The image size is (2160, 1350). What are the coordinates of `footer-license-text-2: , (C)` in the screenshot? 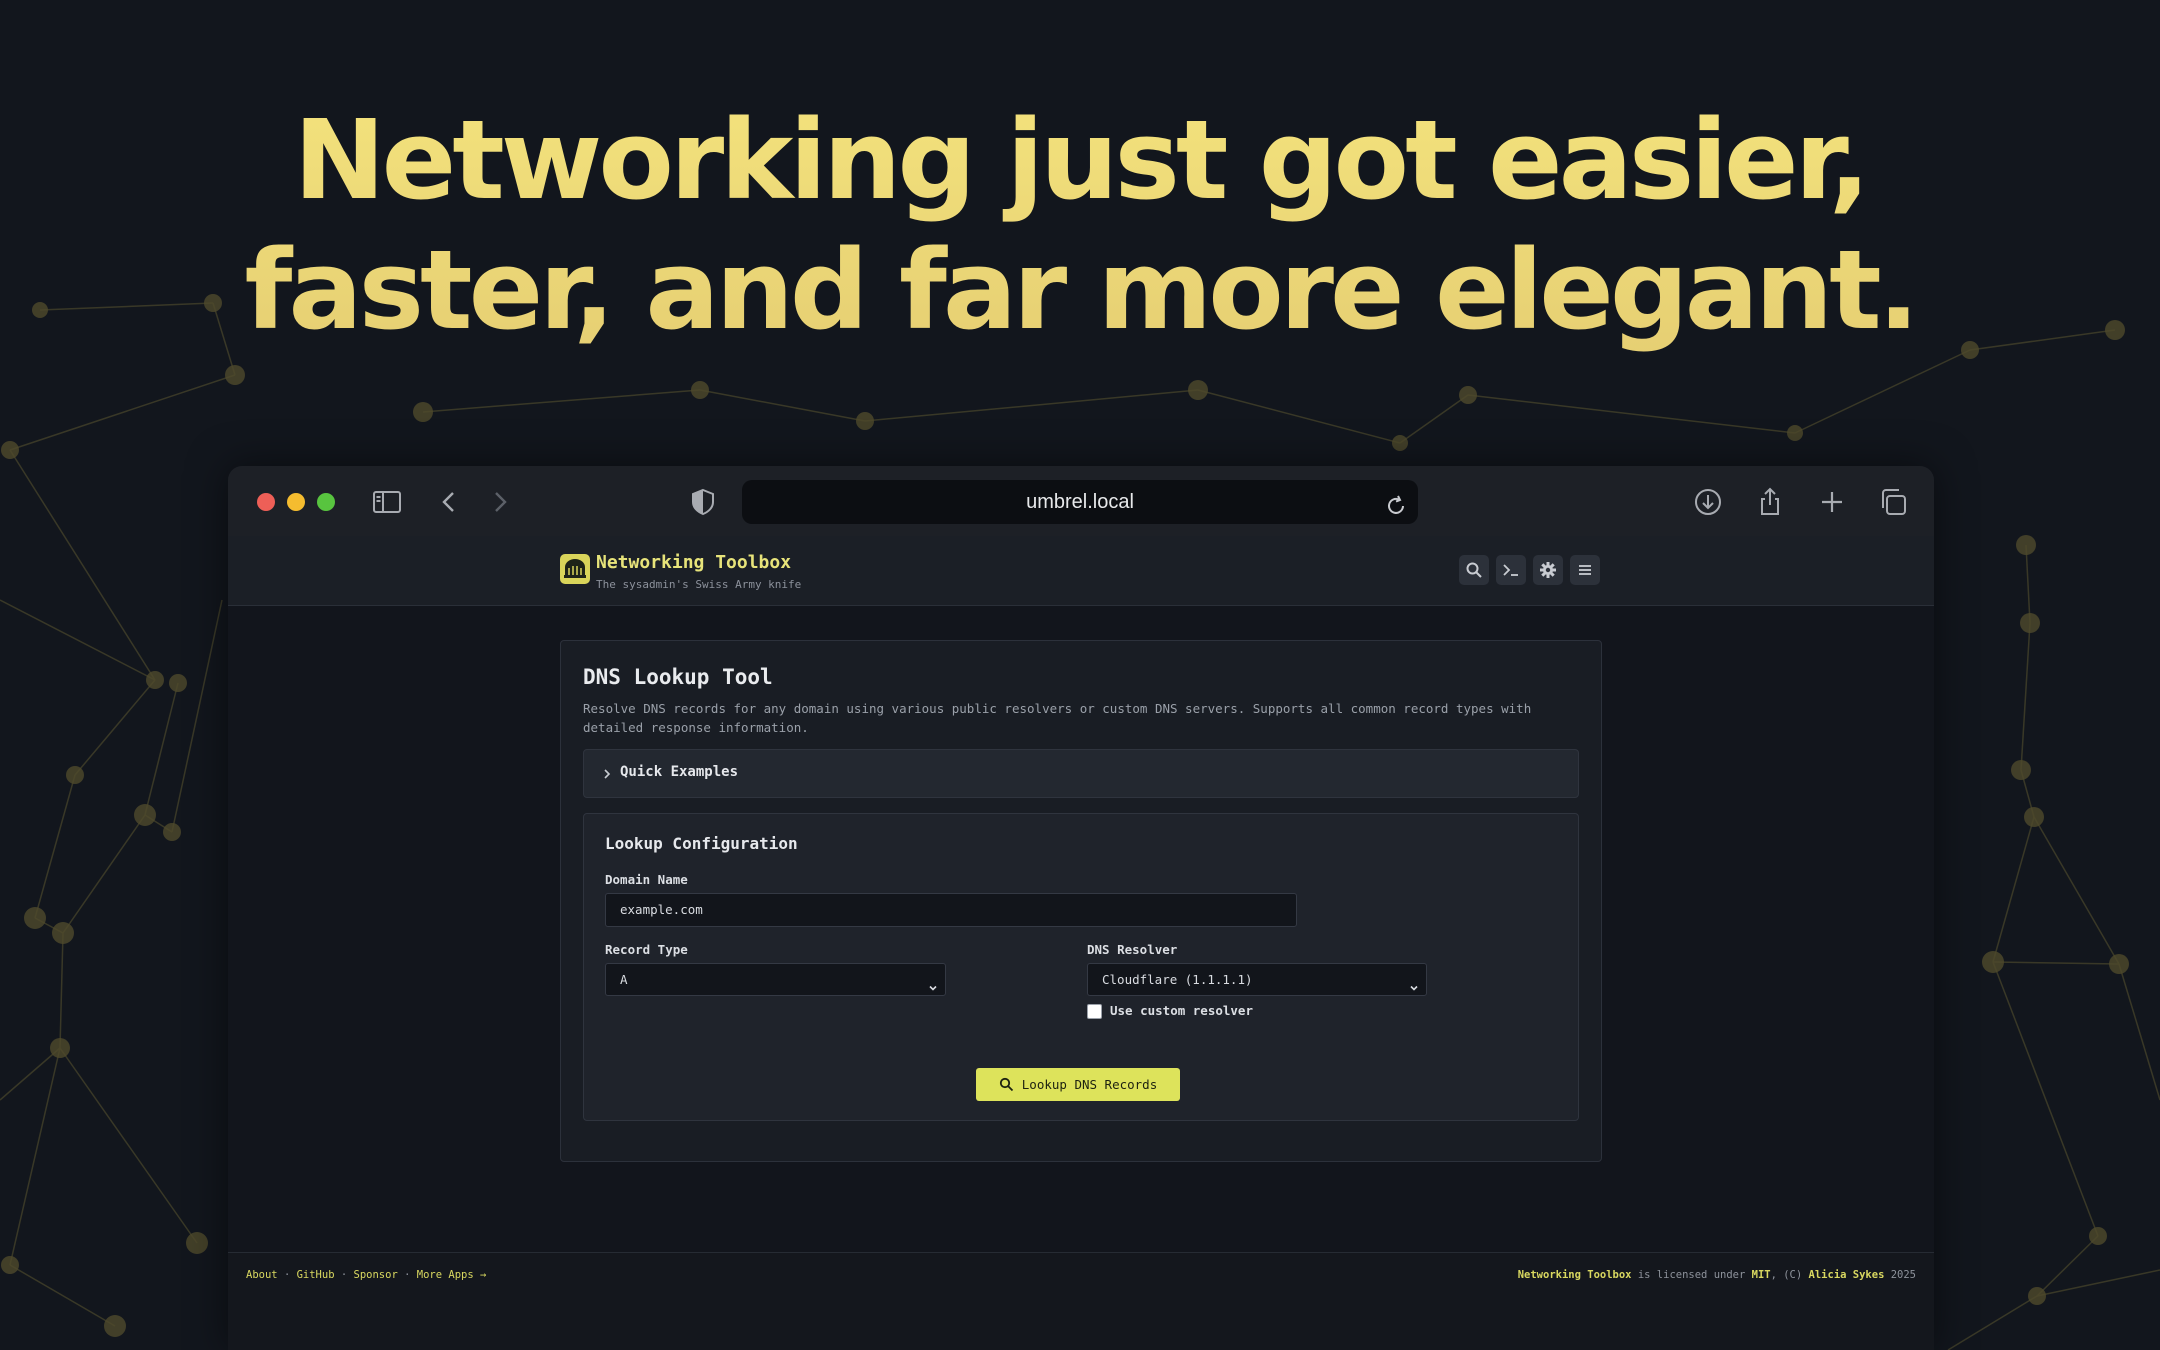 It's located at (1789, 1275).